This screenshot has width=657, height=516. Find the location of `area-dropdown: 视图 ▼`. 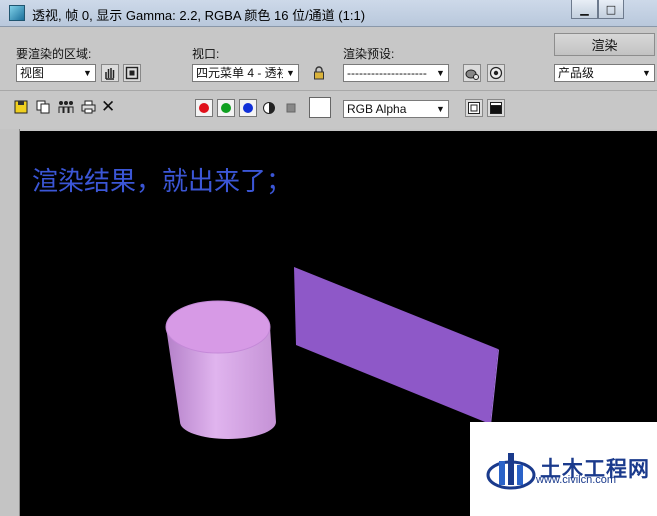

area-dropdown: 视图 ▼ is located at coordinates (56, 73).